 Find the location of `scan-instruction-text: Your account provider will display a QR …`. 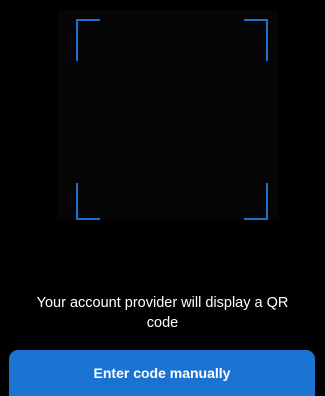

scan-instruction-text: Your account provider will display a QR … is located at coordinates (162, 313).